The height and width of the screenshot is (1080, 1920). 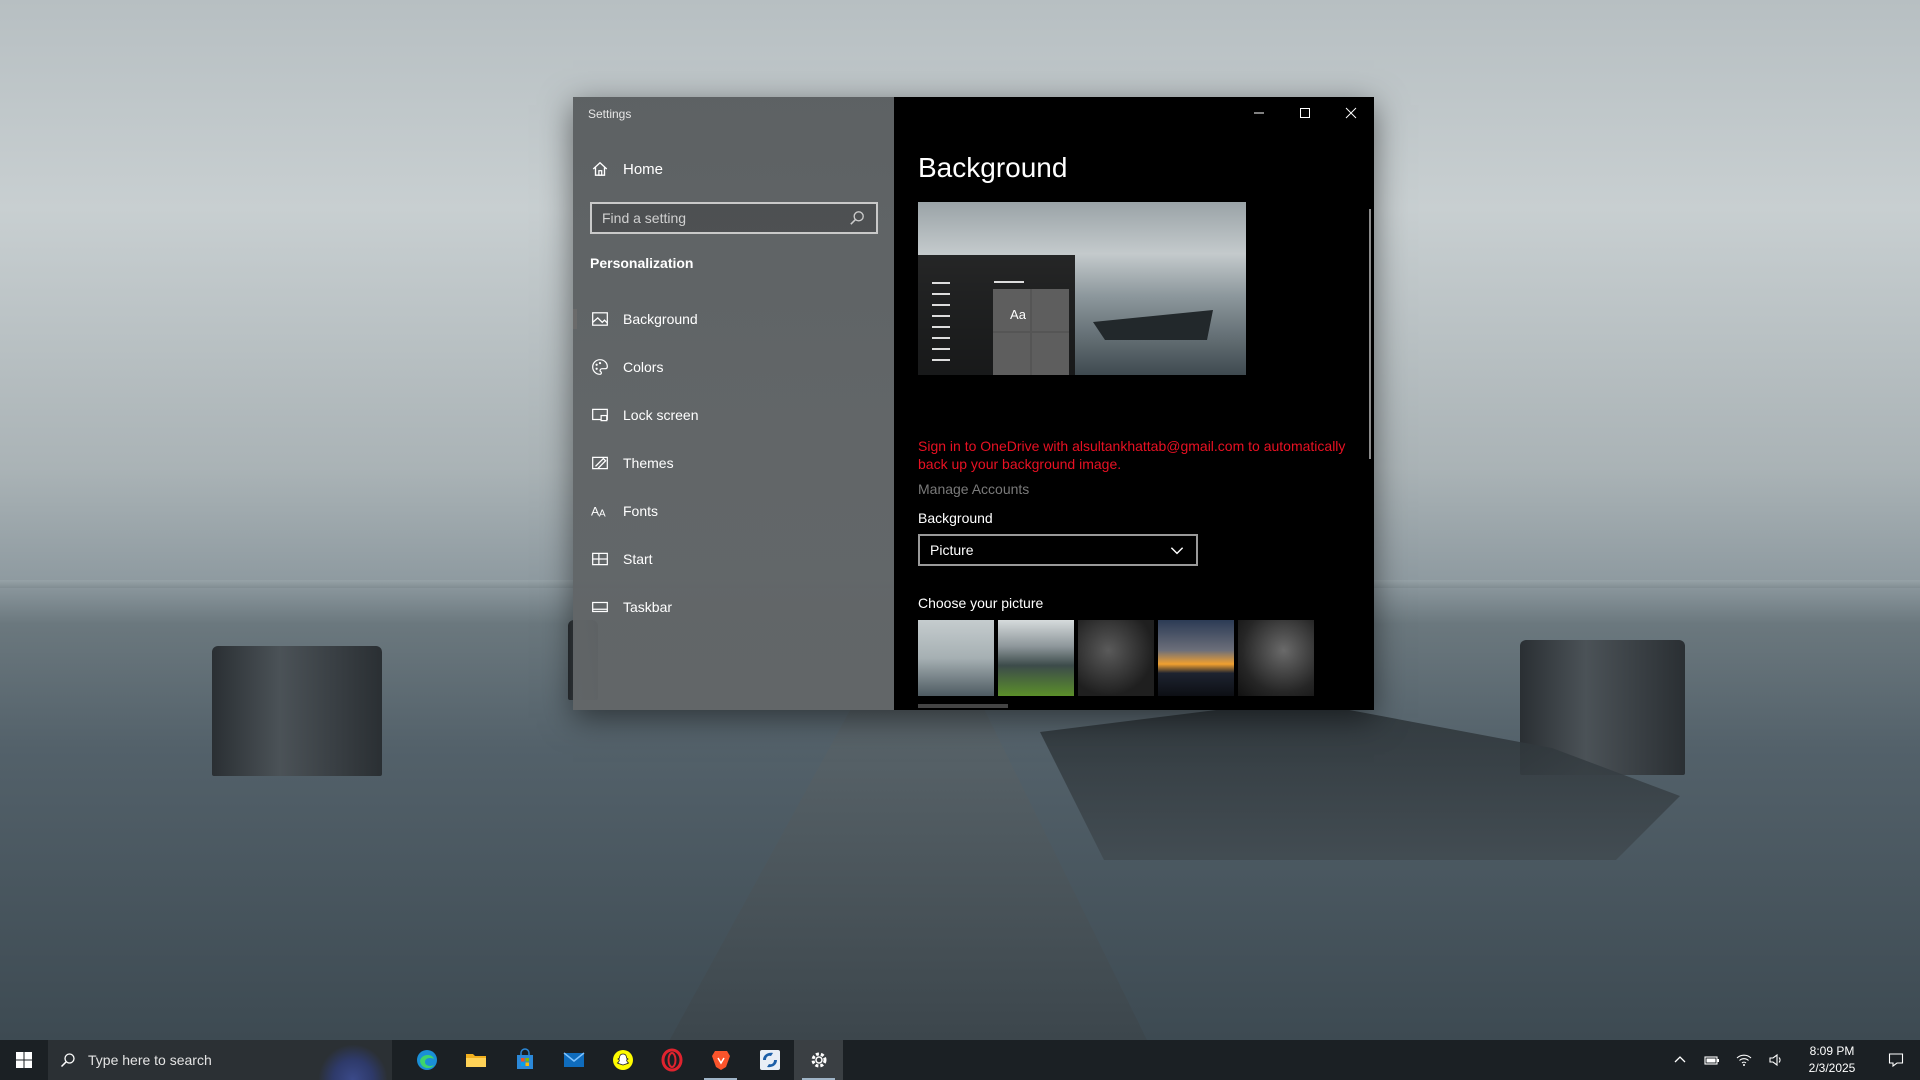 I want to click on taskbar-app-settings, so click(x=818, y=1060).